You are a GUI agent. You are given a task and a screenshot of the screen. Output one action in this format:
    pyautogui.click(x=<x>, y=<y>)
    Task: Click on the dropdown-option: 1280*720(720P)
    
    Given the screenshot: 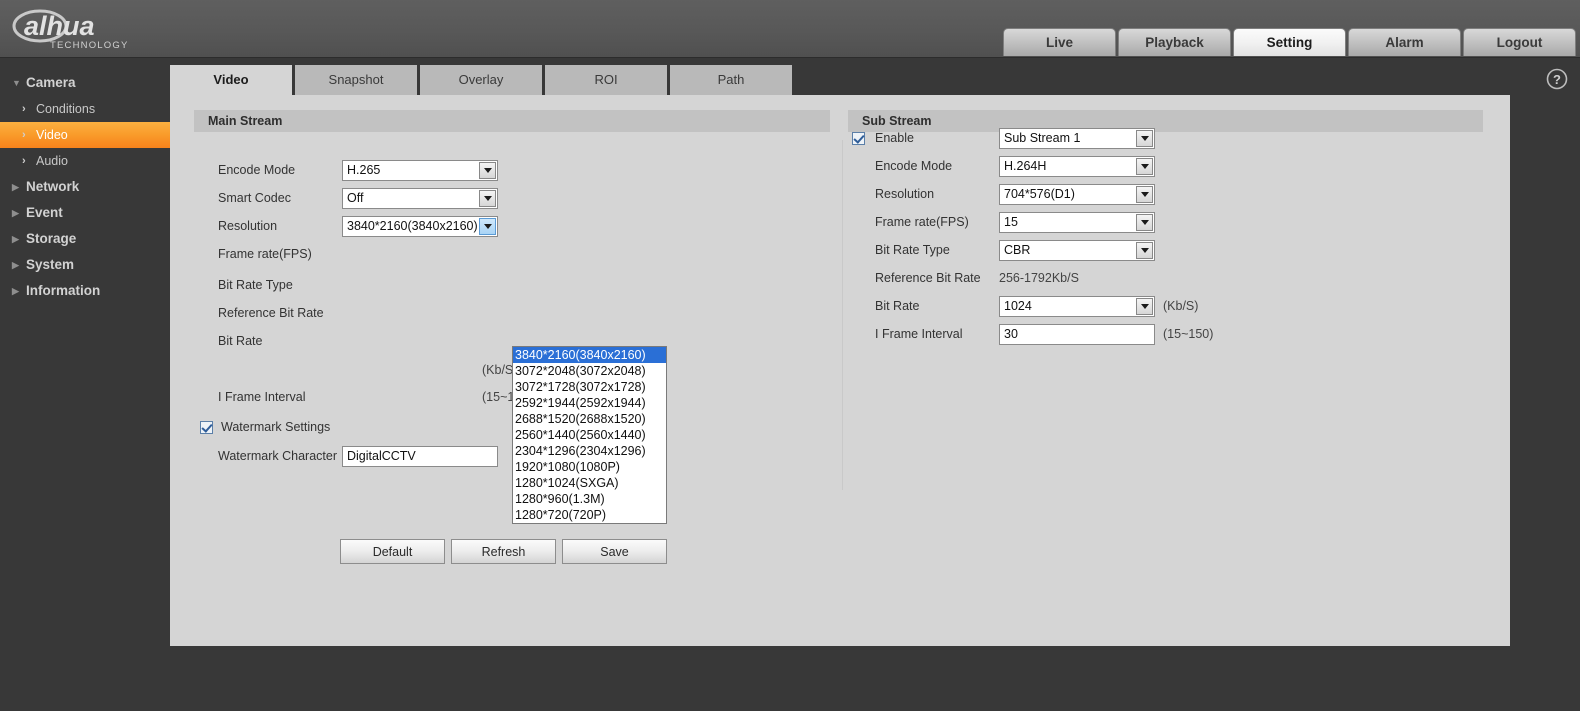 What is the action you would take?
    pyautogui.click(x=589, y=515)
    